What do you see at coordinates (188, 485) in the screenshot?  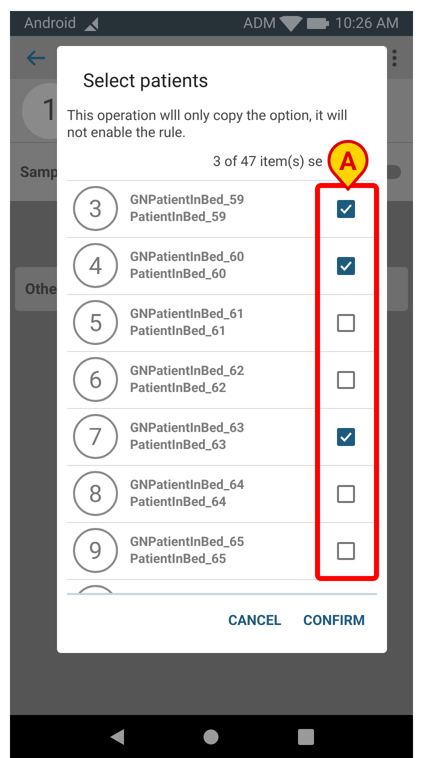 I see `patient-name: GNPatientInBed_64` at bounding box center [188, 485].